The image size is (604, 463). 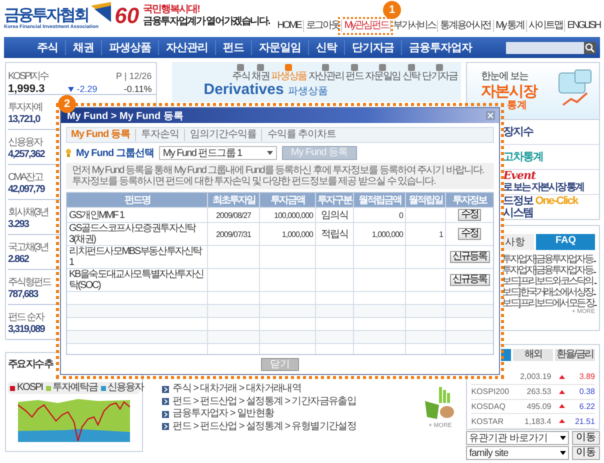 What do you see at coordinates (583, 26) in the screenshot?
I see `top-link: ENGLISH` at bounding box center [583, 26].